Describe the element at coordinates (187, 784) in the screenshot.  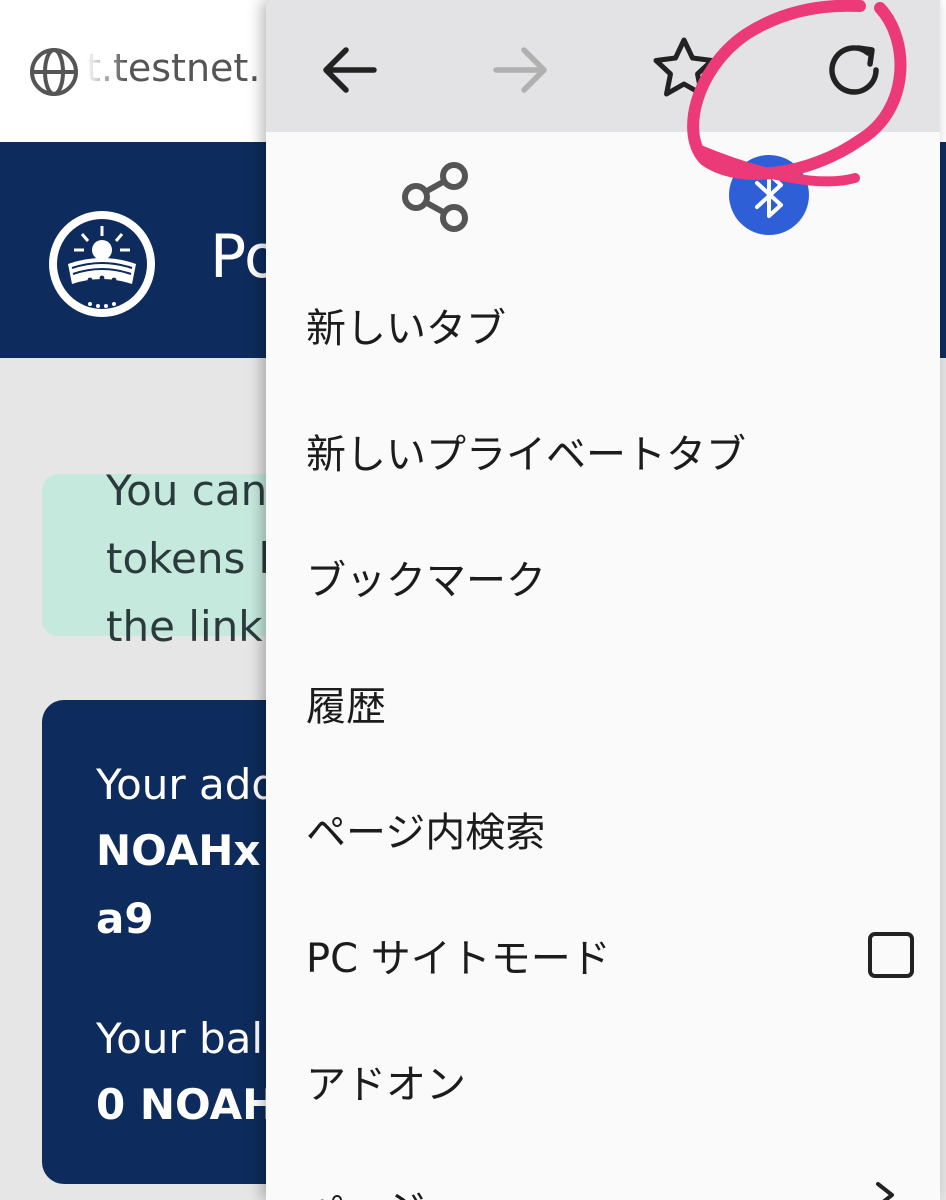
I see `wallet-address-label: Your add` at that location.